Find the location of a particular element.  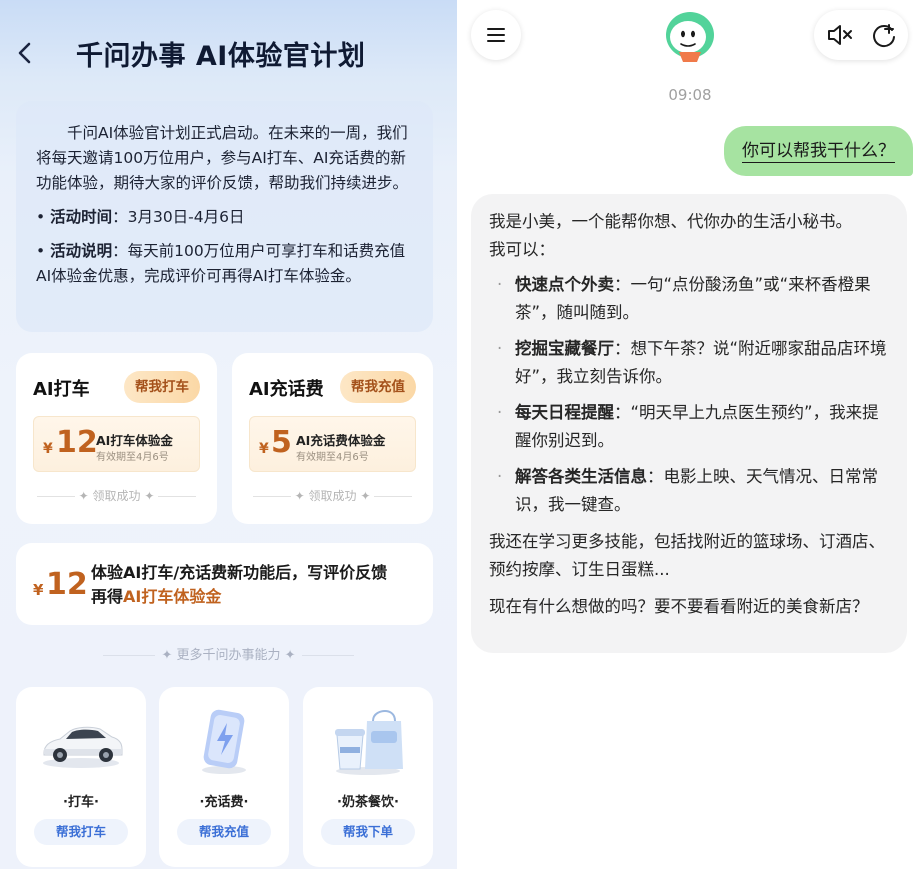

service-name: ·打车· is located at coordinates (81, 802).